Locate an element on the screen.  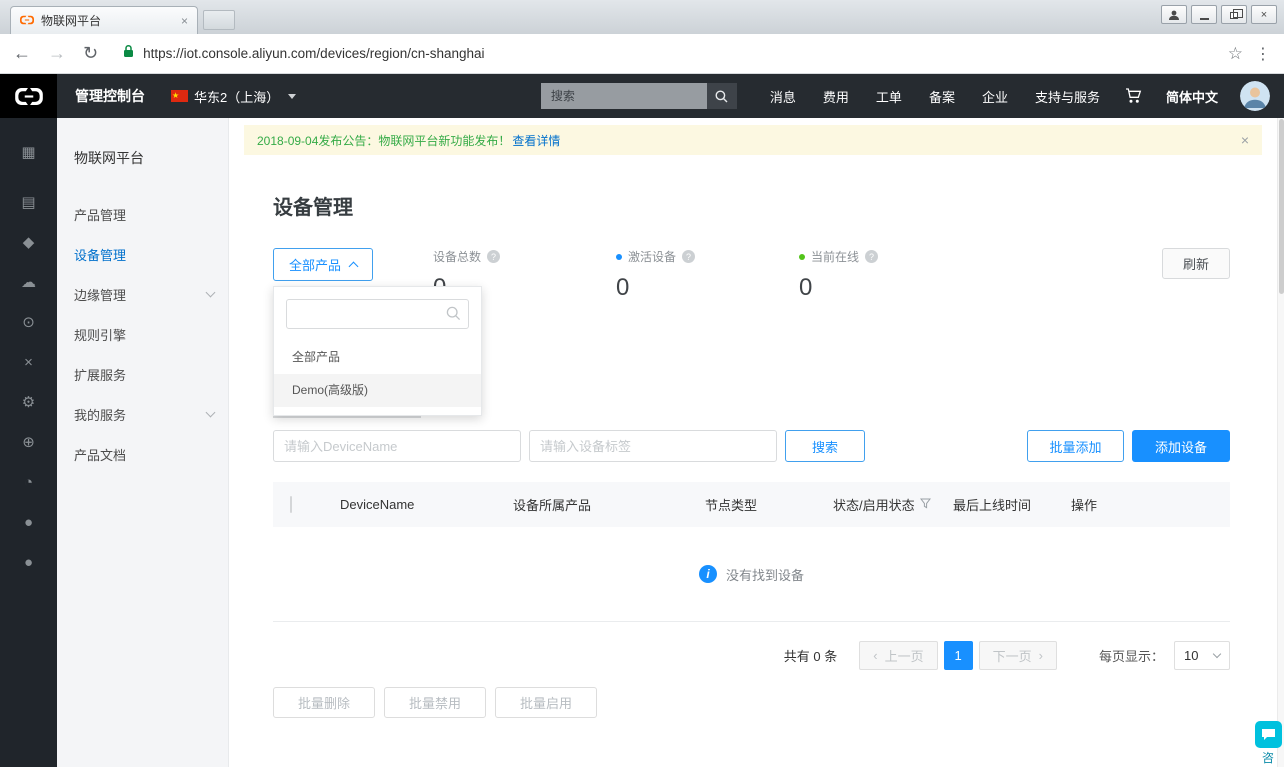
device-table: DeviceName 设备所属产品 节点类型 状态/启用状态 最后上线时间 操作 is located at coordinates (751, 552).